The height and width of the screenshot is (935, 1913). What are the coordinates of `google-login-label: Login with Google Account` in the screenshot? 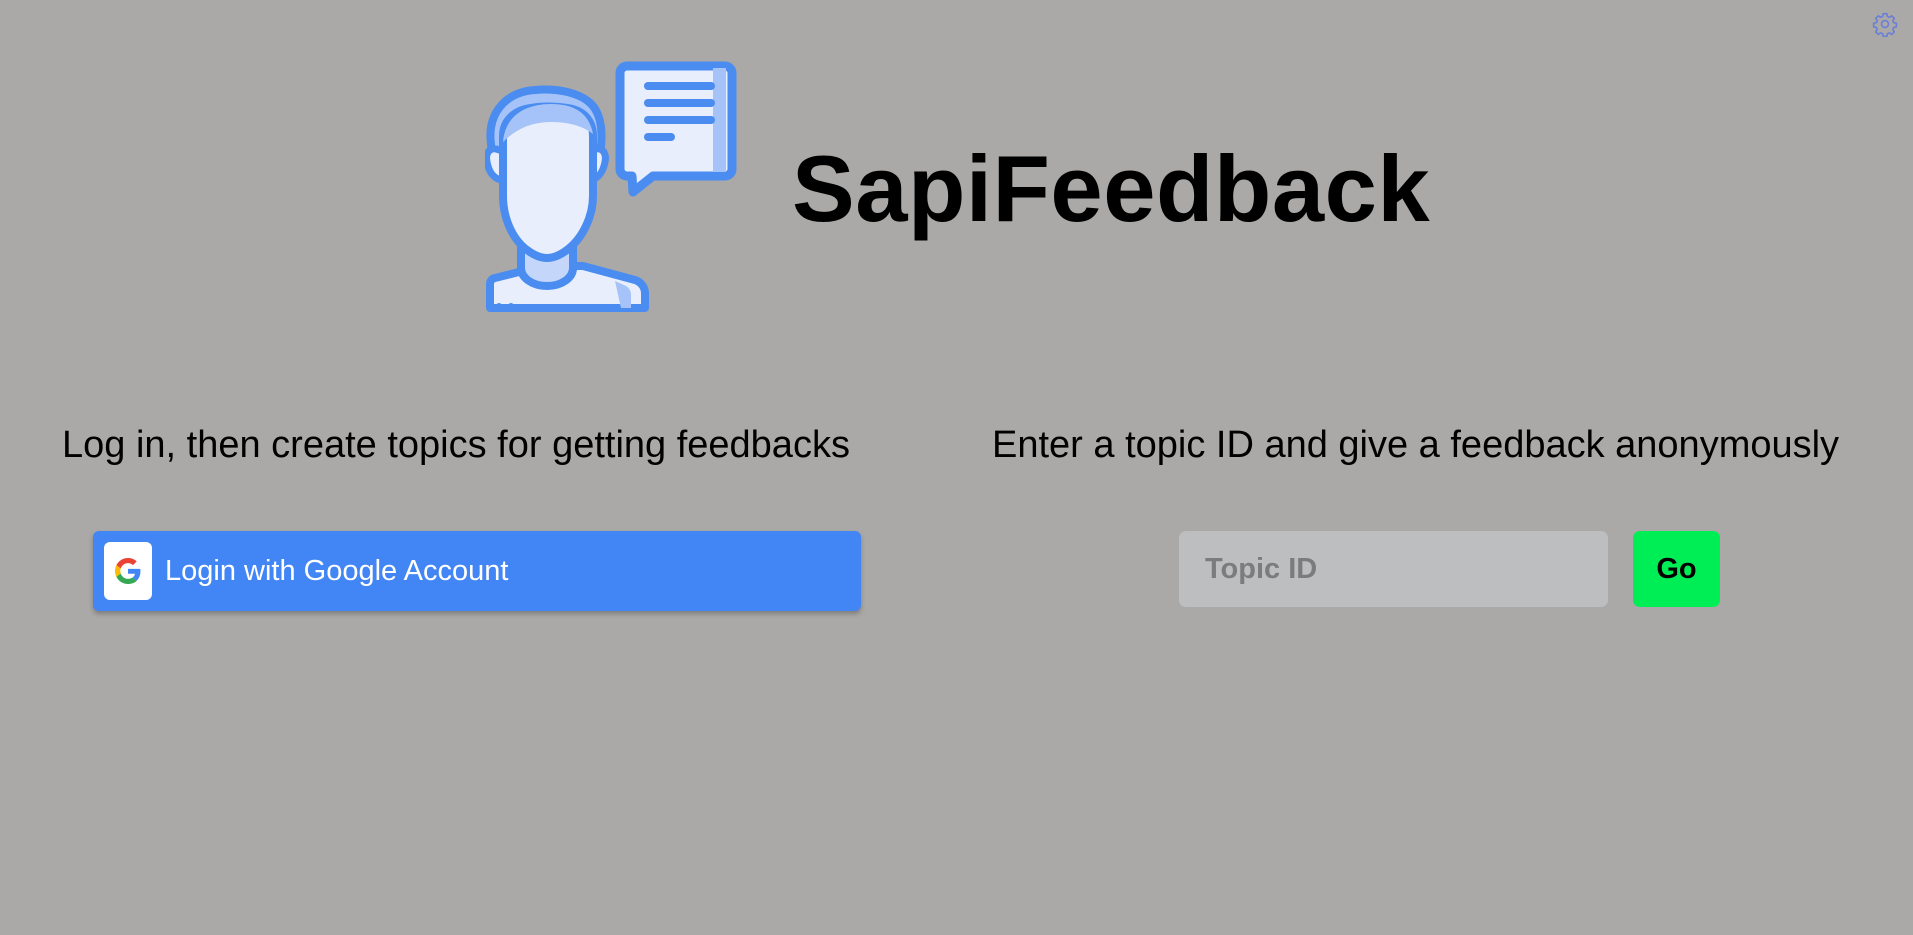 It's located at (337, 570).